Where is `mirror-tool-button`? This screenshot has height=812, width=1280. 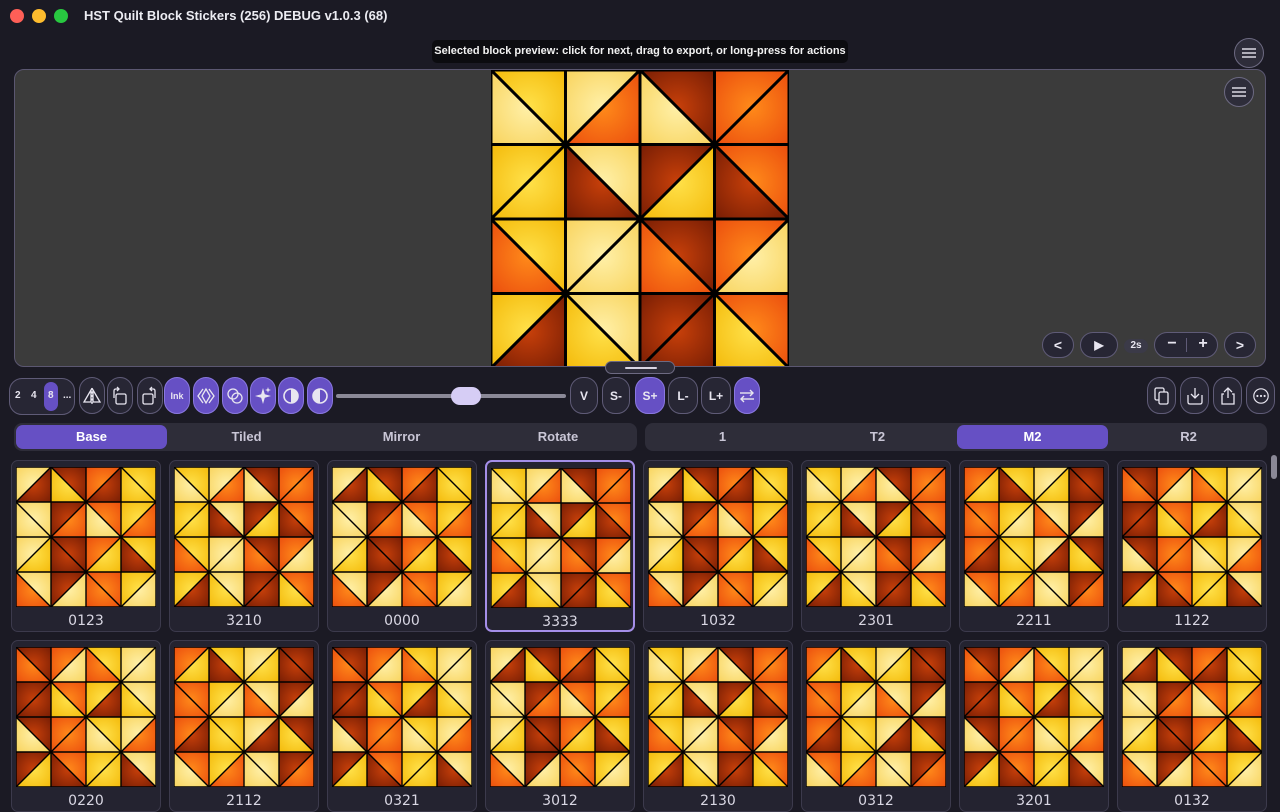 mirror-tool-button is located at coordinates (92, 395).